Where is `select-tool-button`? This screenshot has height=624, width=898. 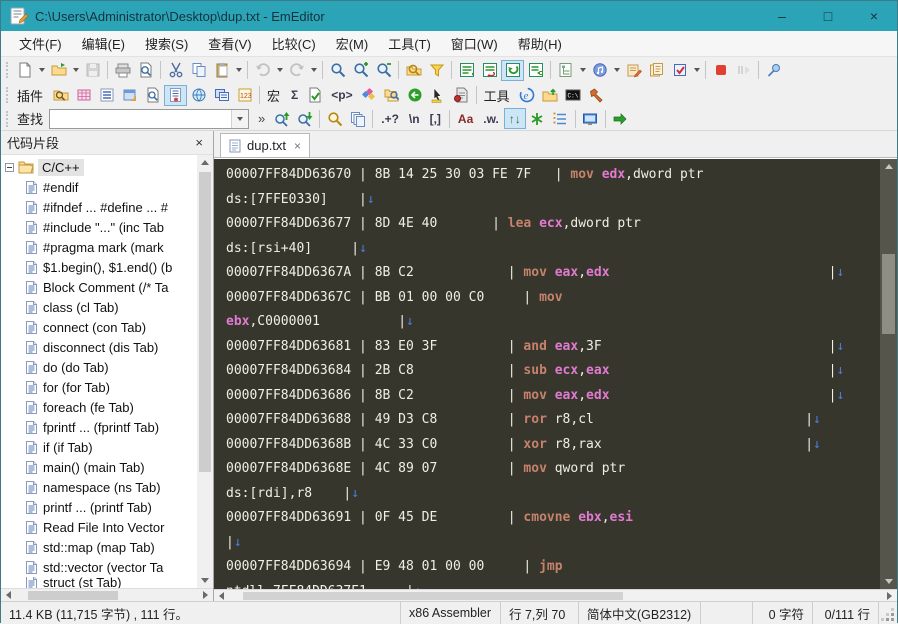
select-tool-button is located at coordinates (438, 95).